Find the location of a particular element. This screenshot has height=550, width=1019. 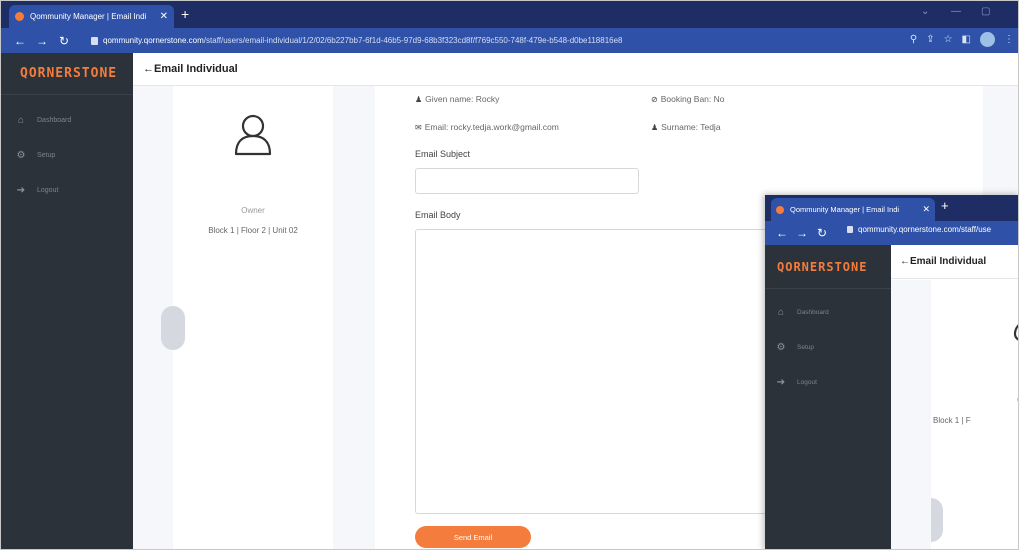

browser-actions: ⚲ ⇪ ☆ ◧ ⋮ is located at coordinates (962, 39).